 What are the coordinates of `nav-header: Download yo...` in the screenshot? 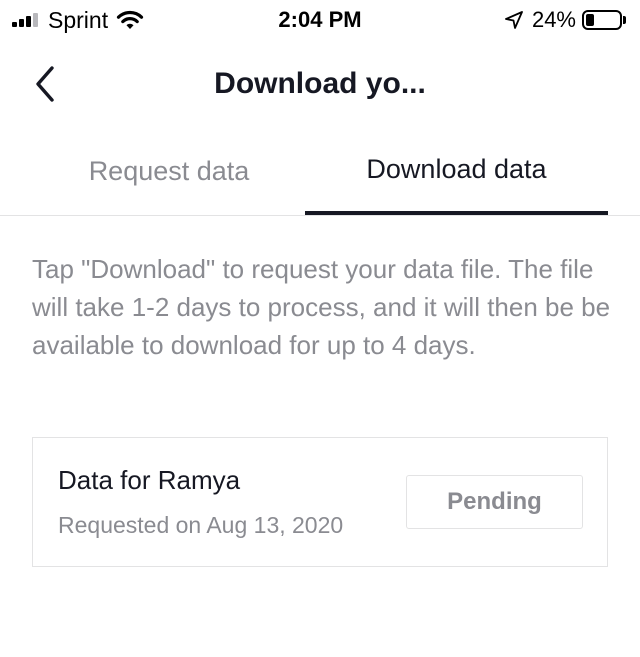 It's located at (320, 85).